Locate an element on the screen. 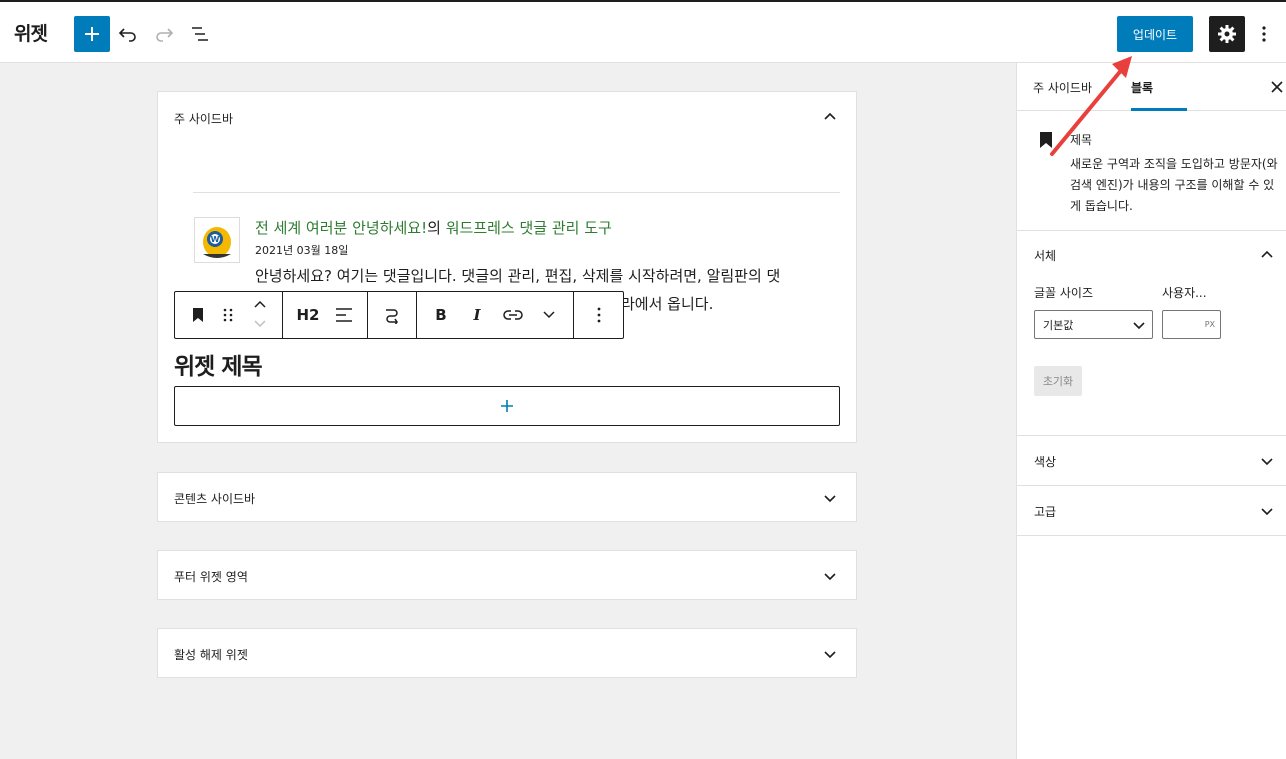 Image resolution: width=1286 pixels, height=759 pixels. toolbar-group: H2 is located at coordinates (325, 315).